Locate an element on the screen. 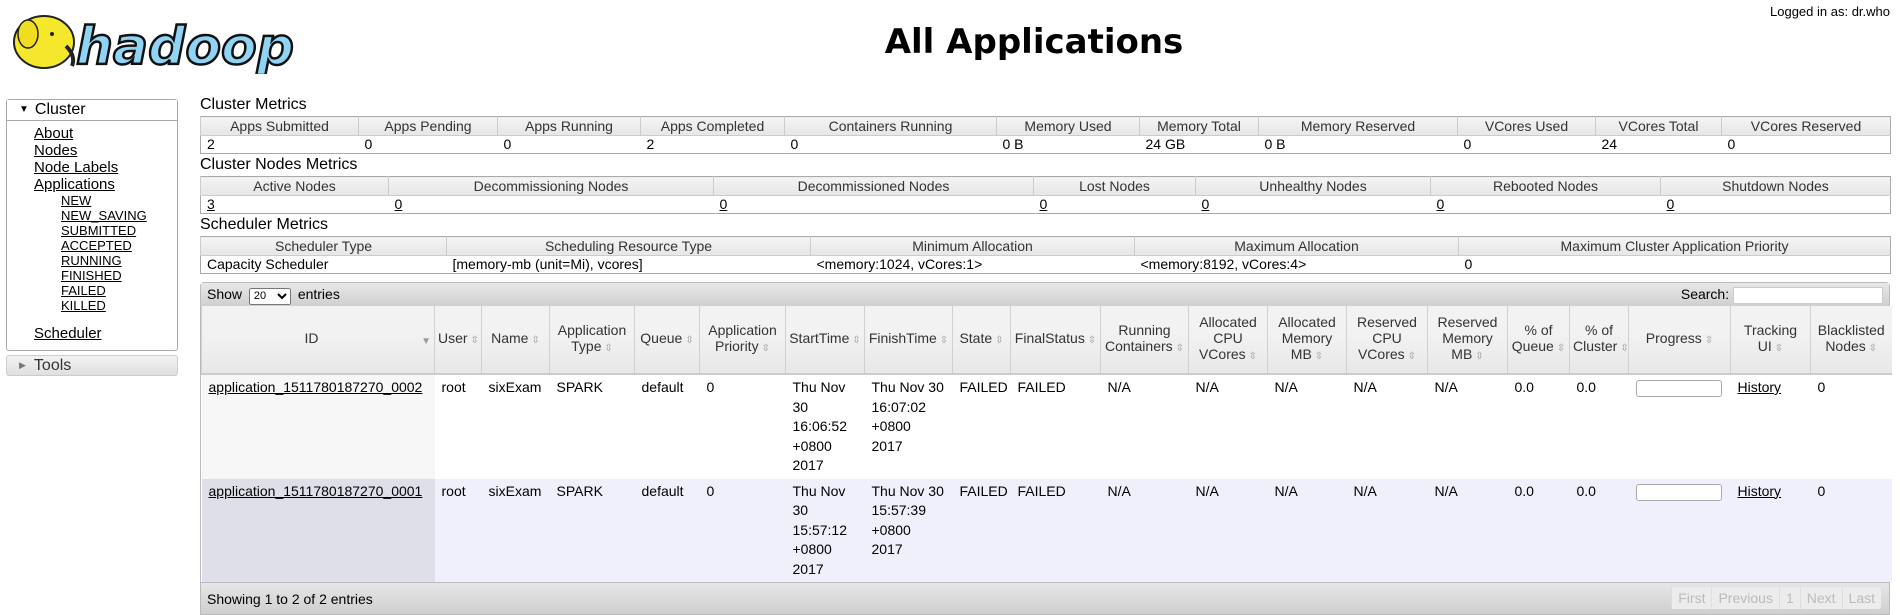 The image size is (1900, 615). metric-header: Shutdown Nodes is located at coordinates (1775, 186).